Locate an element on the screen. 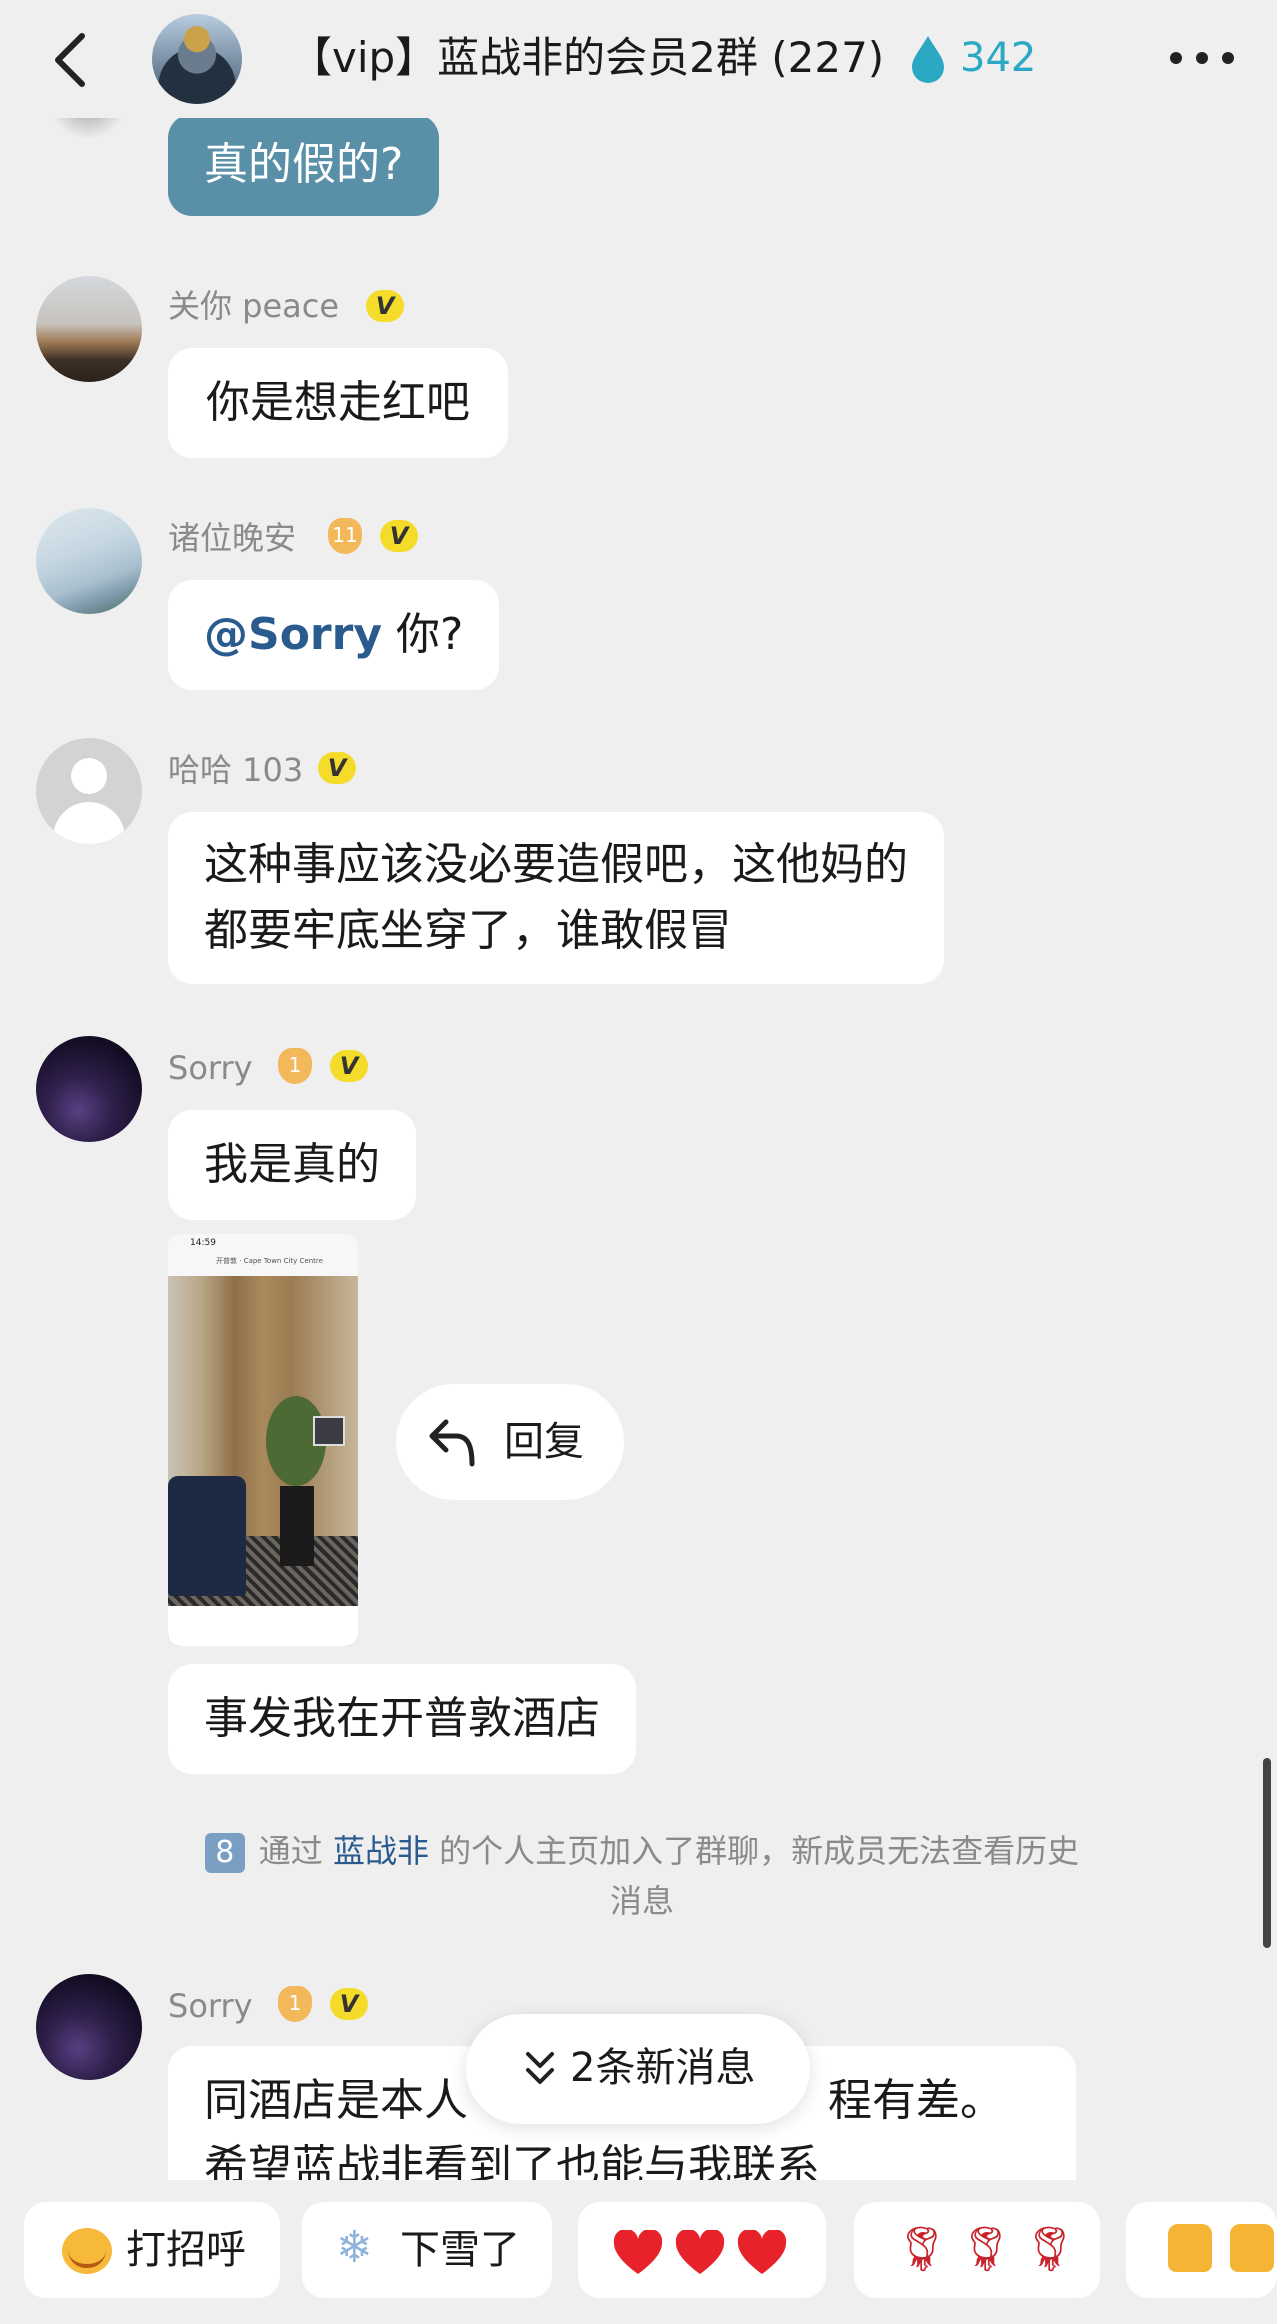  message-bubble: 真的假的? is located at coordinates (304, 165).